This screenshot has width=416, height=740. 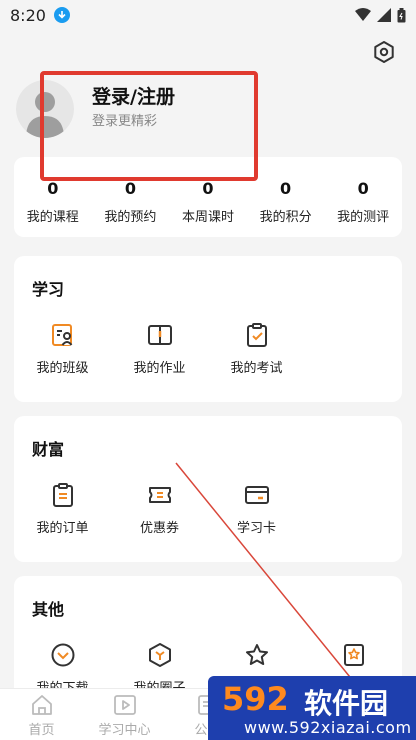 I want to click on menu-item-my-exam: 我的考试, so click(x=256, y=349).